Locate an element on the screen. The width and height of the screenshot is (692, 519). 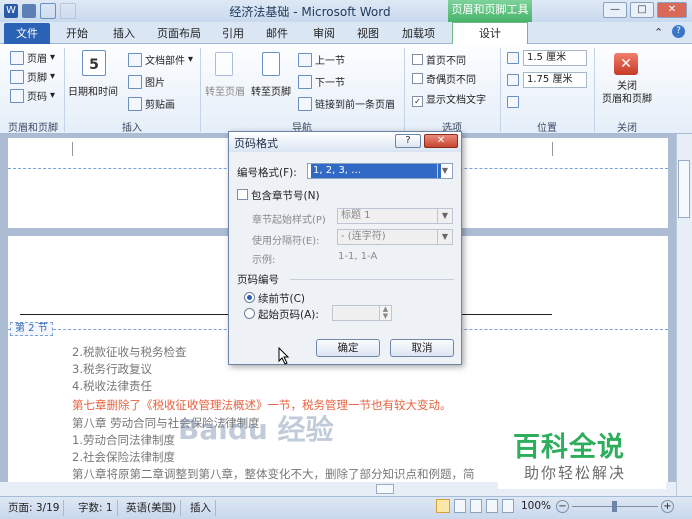
page-number-icon is located at coordinates (17, 95).